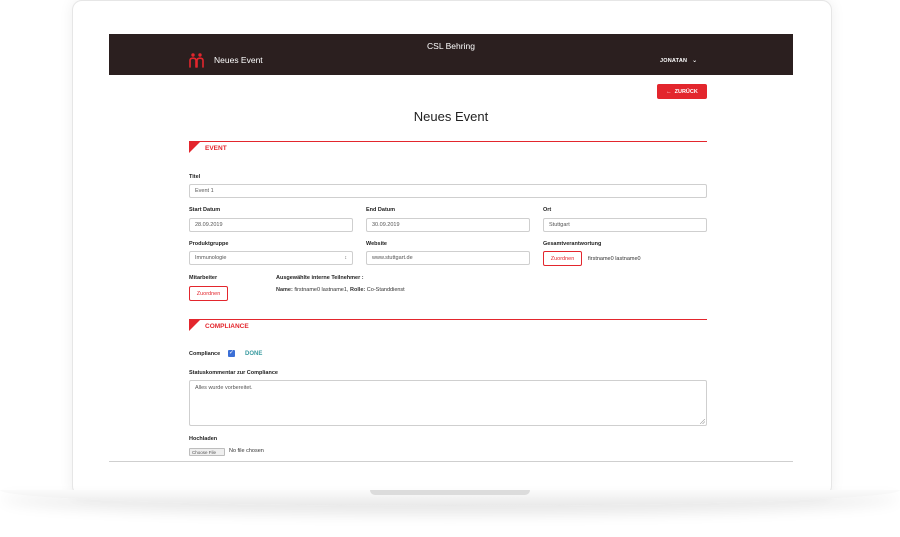  I want to click on compliance-section-header: COMPLIANCE, so click(448, 325).